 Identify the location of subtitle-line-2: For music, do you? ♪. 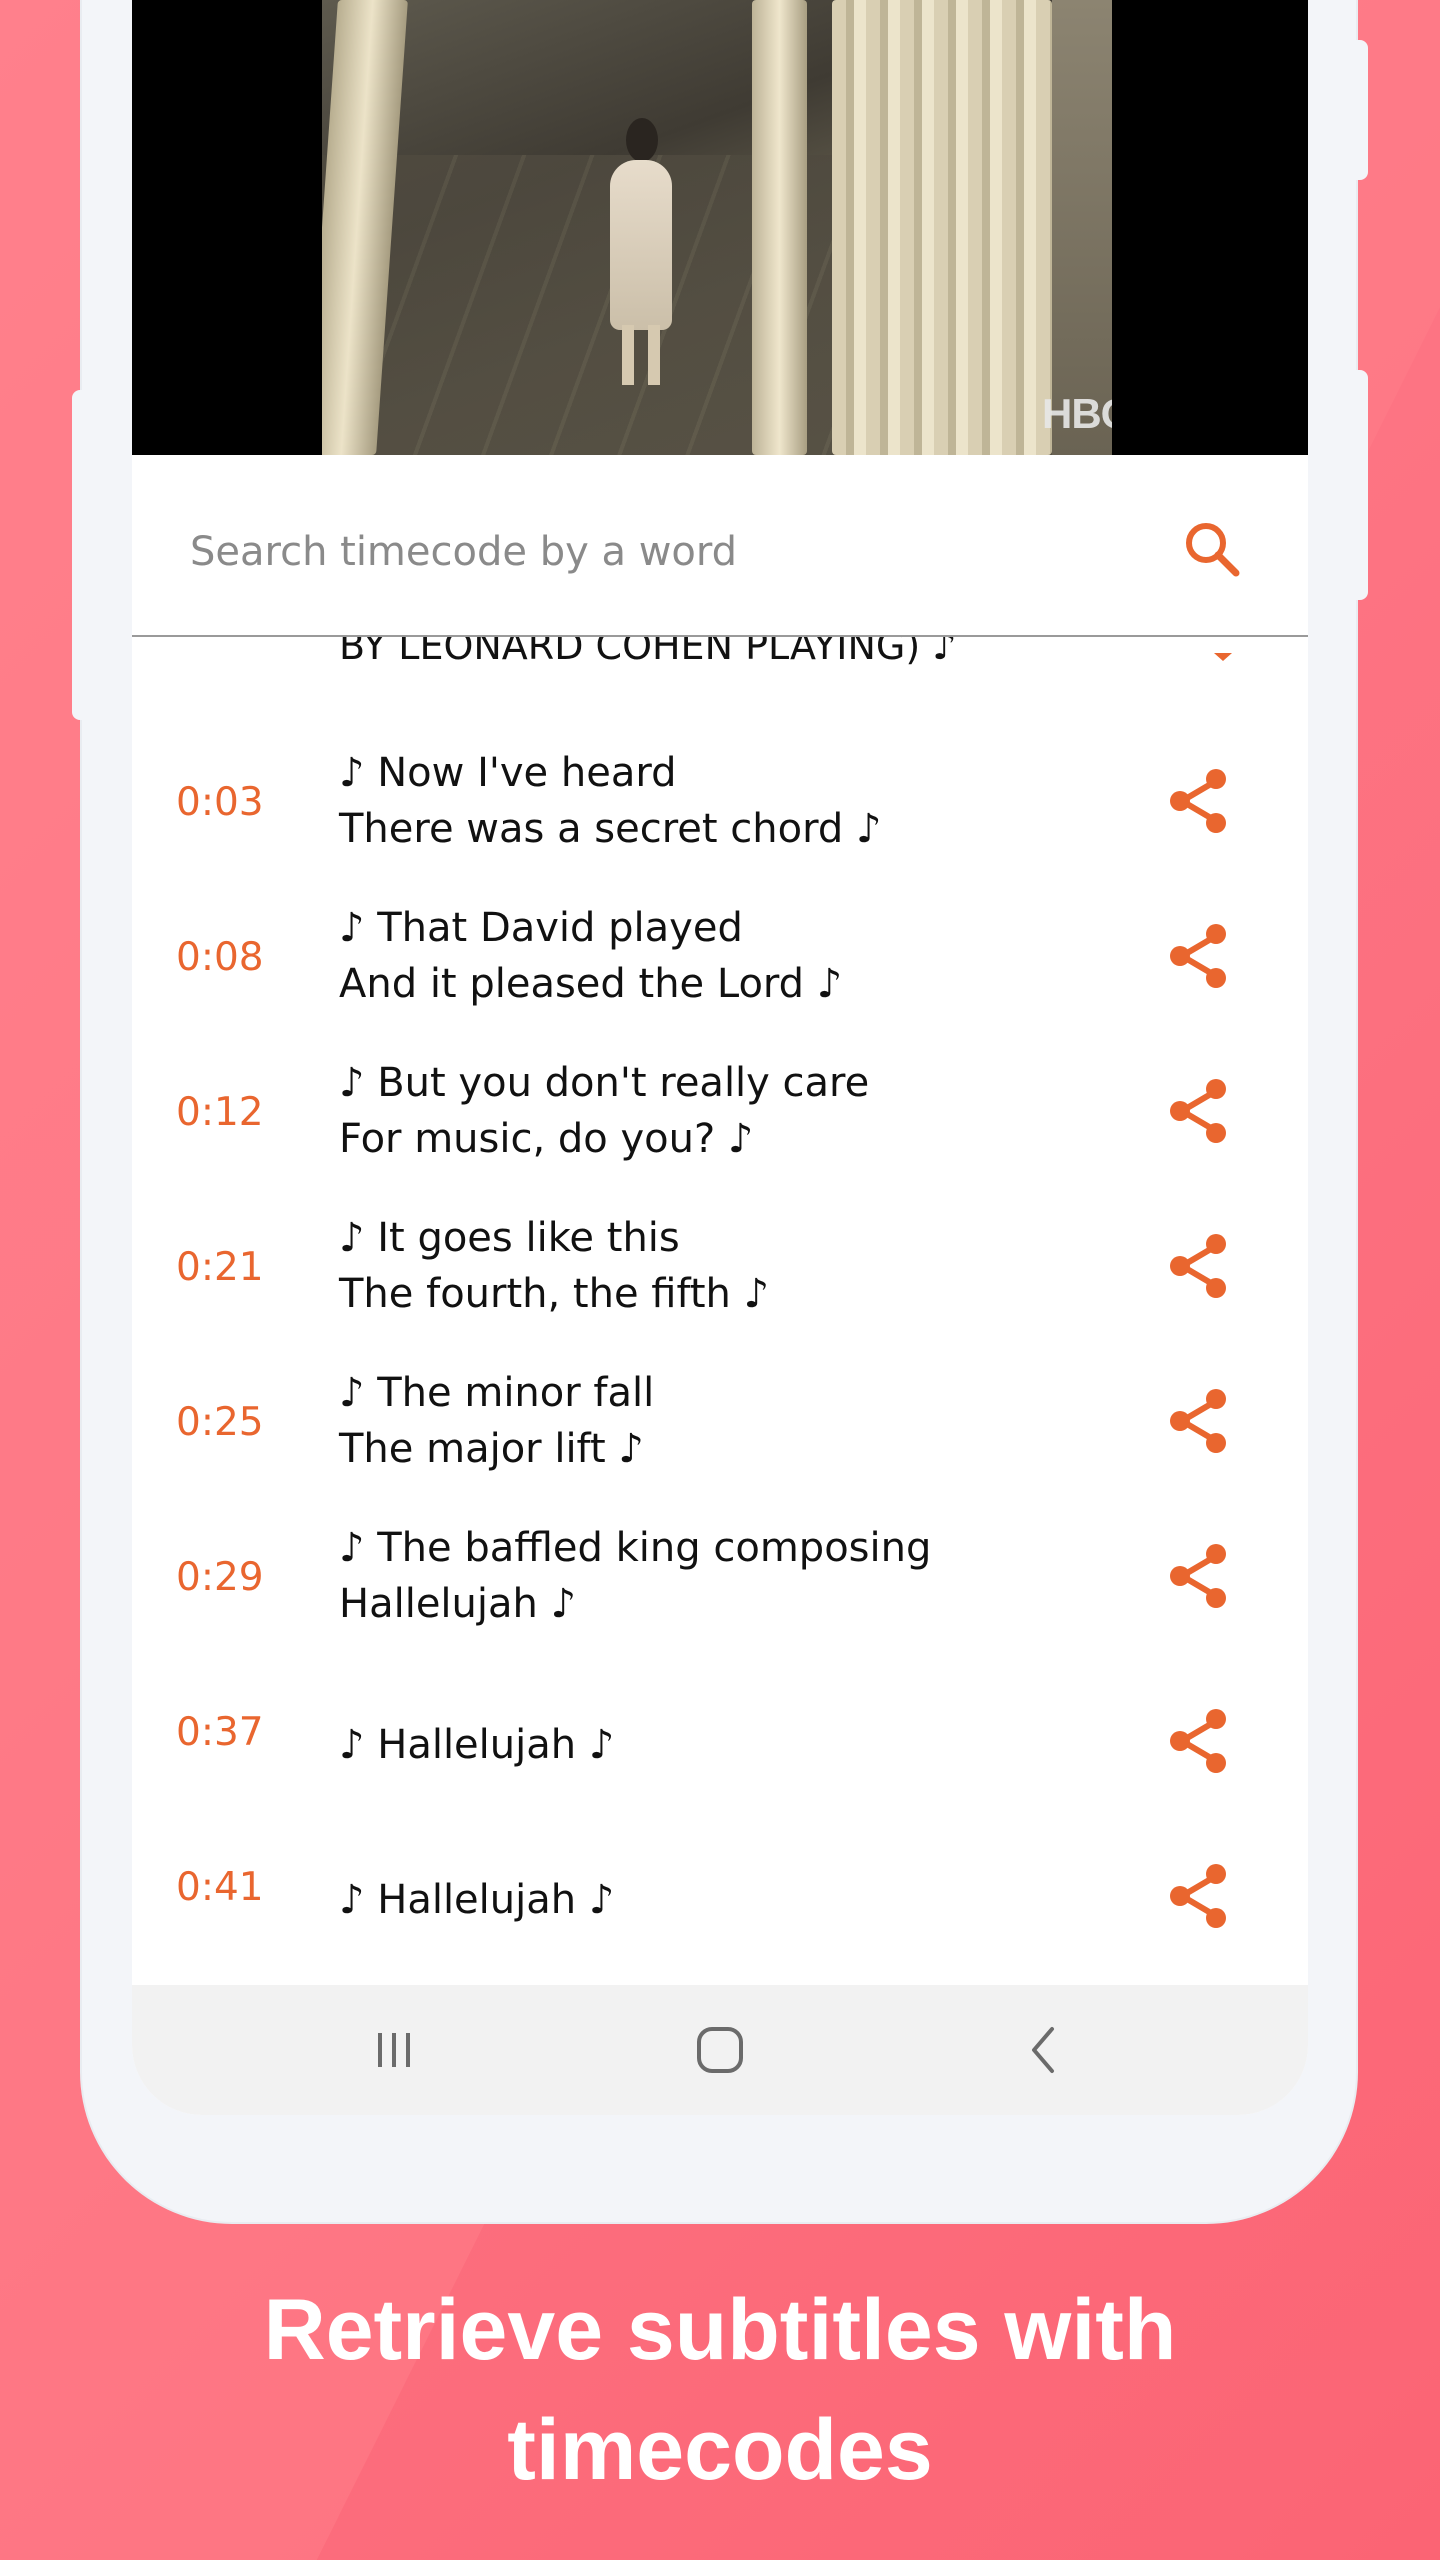
(546, 1139).